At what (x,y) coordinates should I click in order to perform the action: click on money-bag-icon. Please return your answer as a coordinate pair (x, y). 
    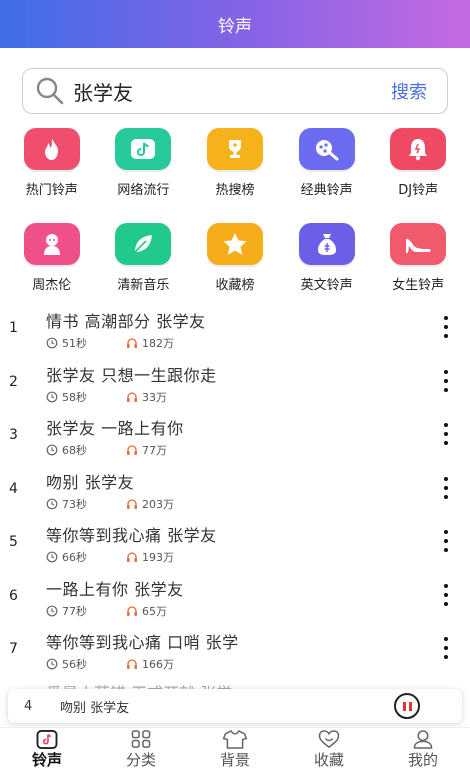
    Looking at the image, I should click on (326, 244).